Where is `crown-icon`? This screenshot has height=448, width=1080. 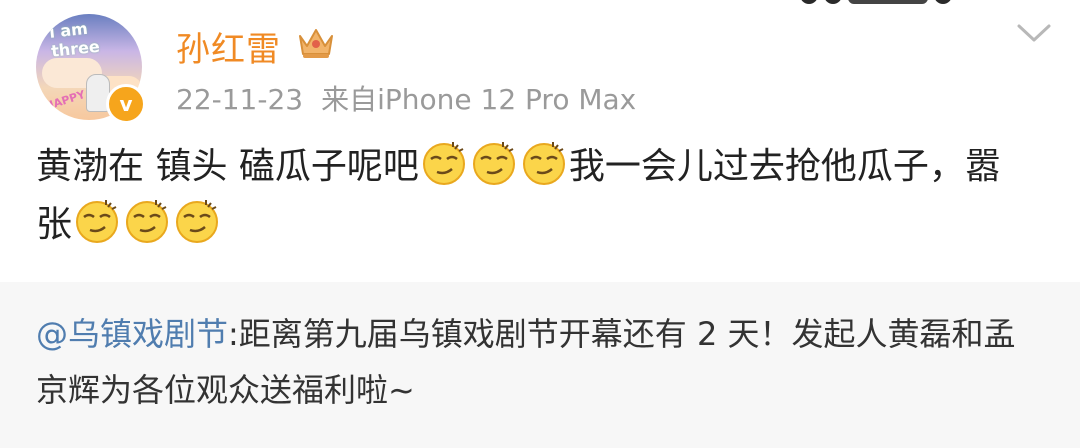
crown-icon is located at coordinates (316, 42).